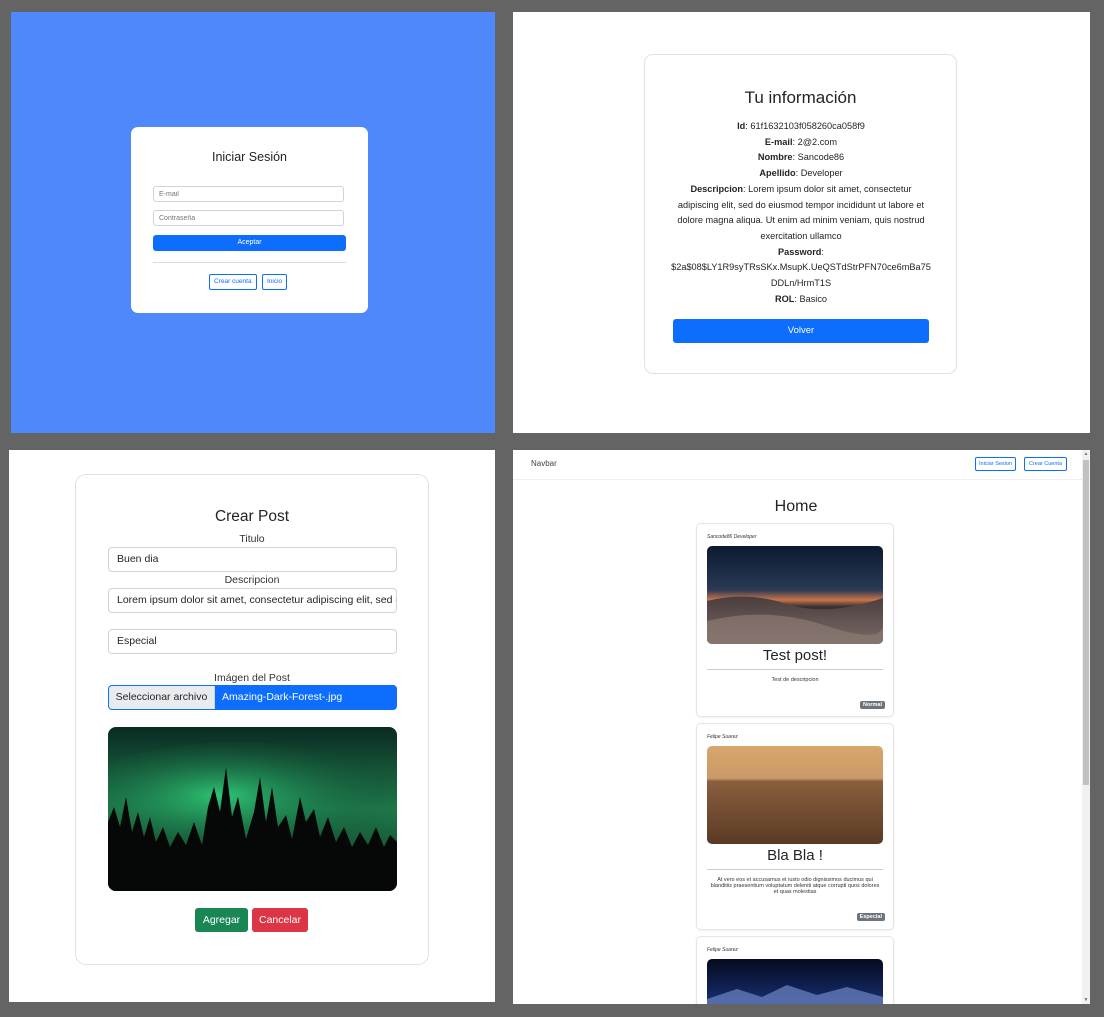 The width and height of the screenshot is (1104, 1017). What do you see at coordinates (544, 463) in the screenshot?
I see `navbar-brand: Navbar` at bounding box center [544, 463].